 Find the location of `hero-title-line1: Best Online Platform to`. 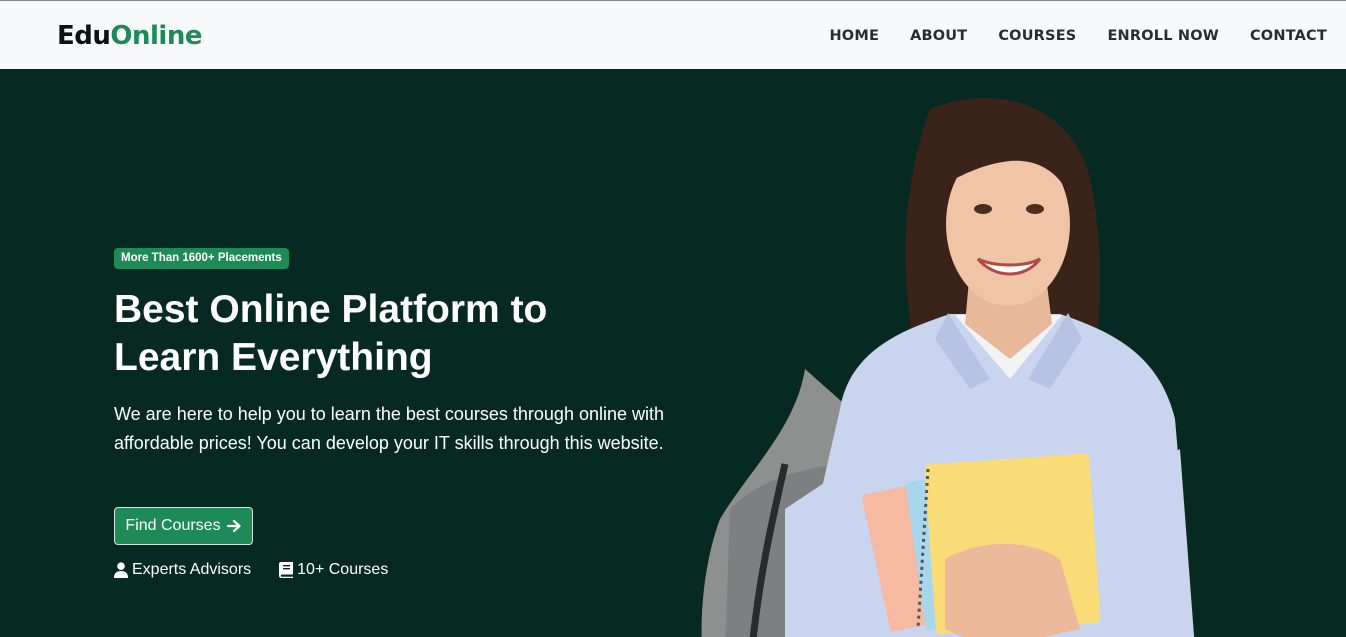

hero-title-line1: Best Online Platform to is located at coordinates (331, 309).